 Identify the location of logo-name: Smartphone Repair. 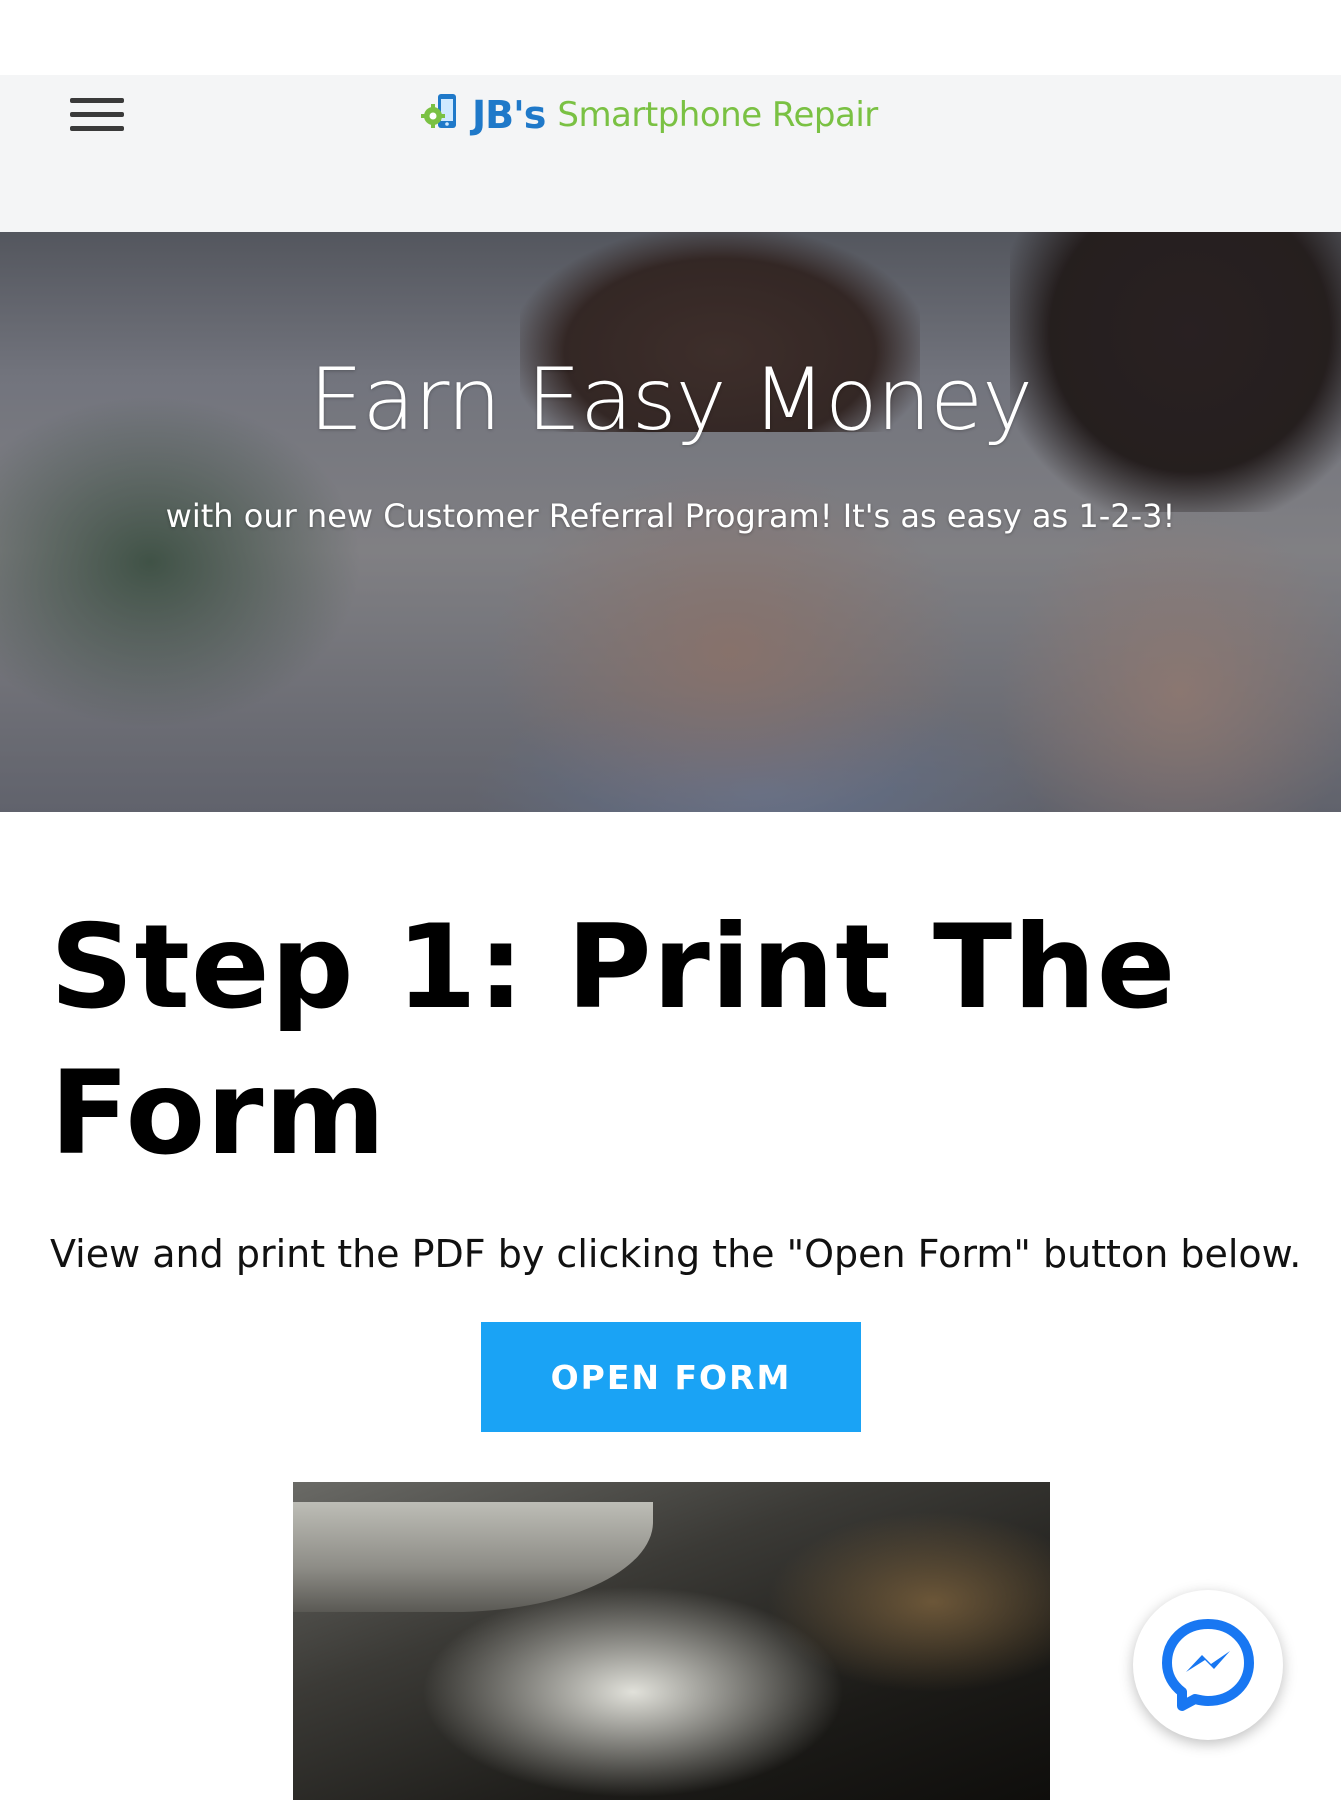
(717, 115).